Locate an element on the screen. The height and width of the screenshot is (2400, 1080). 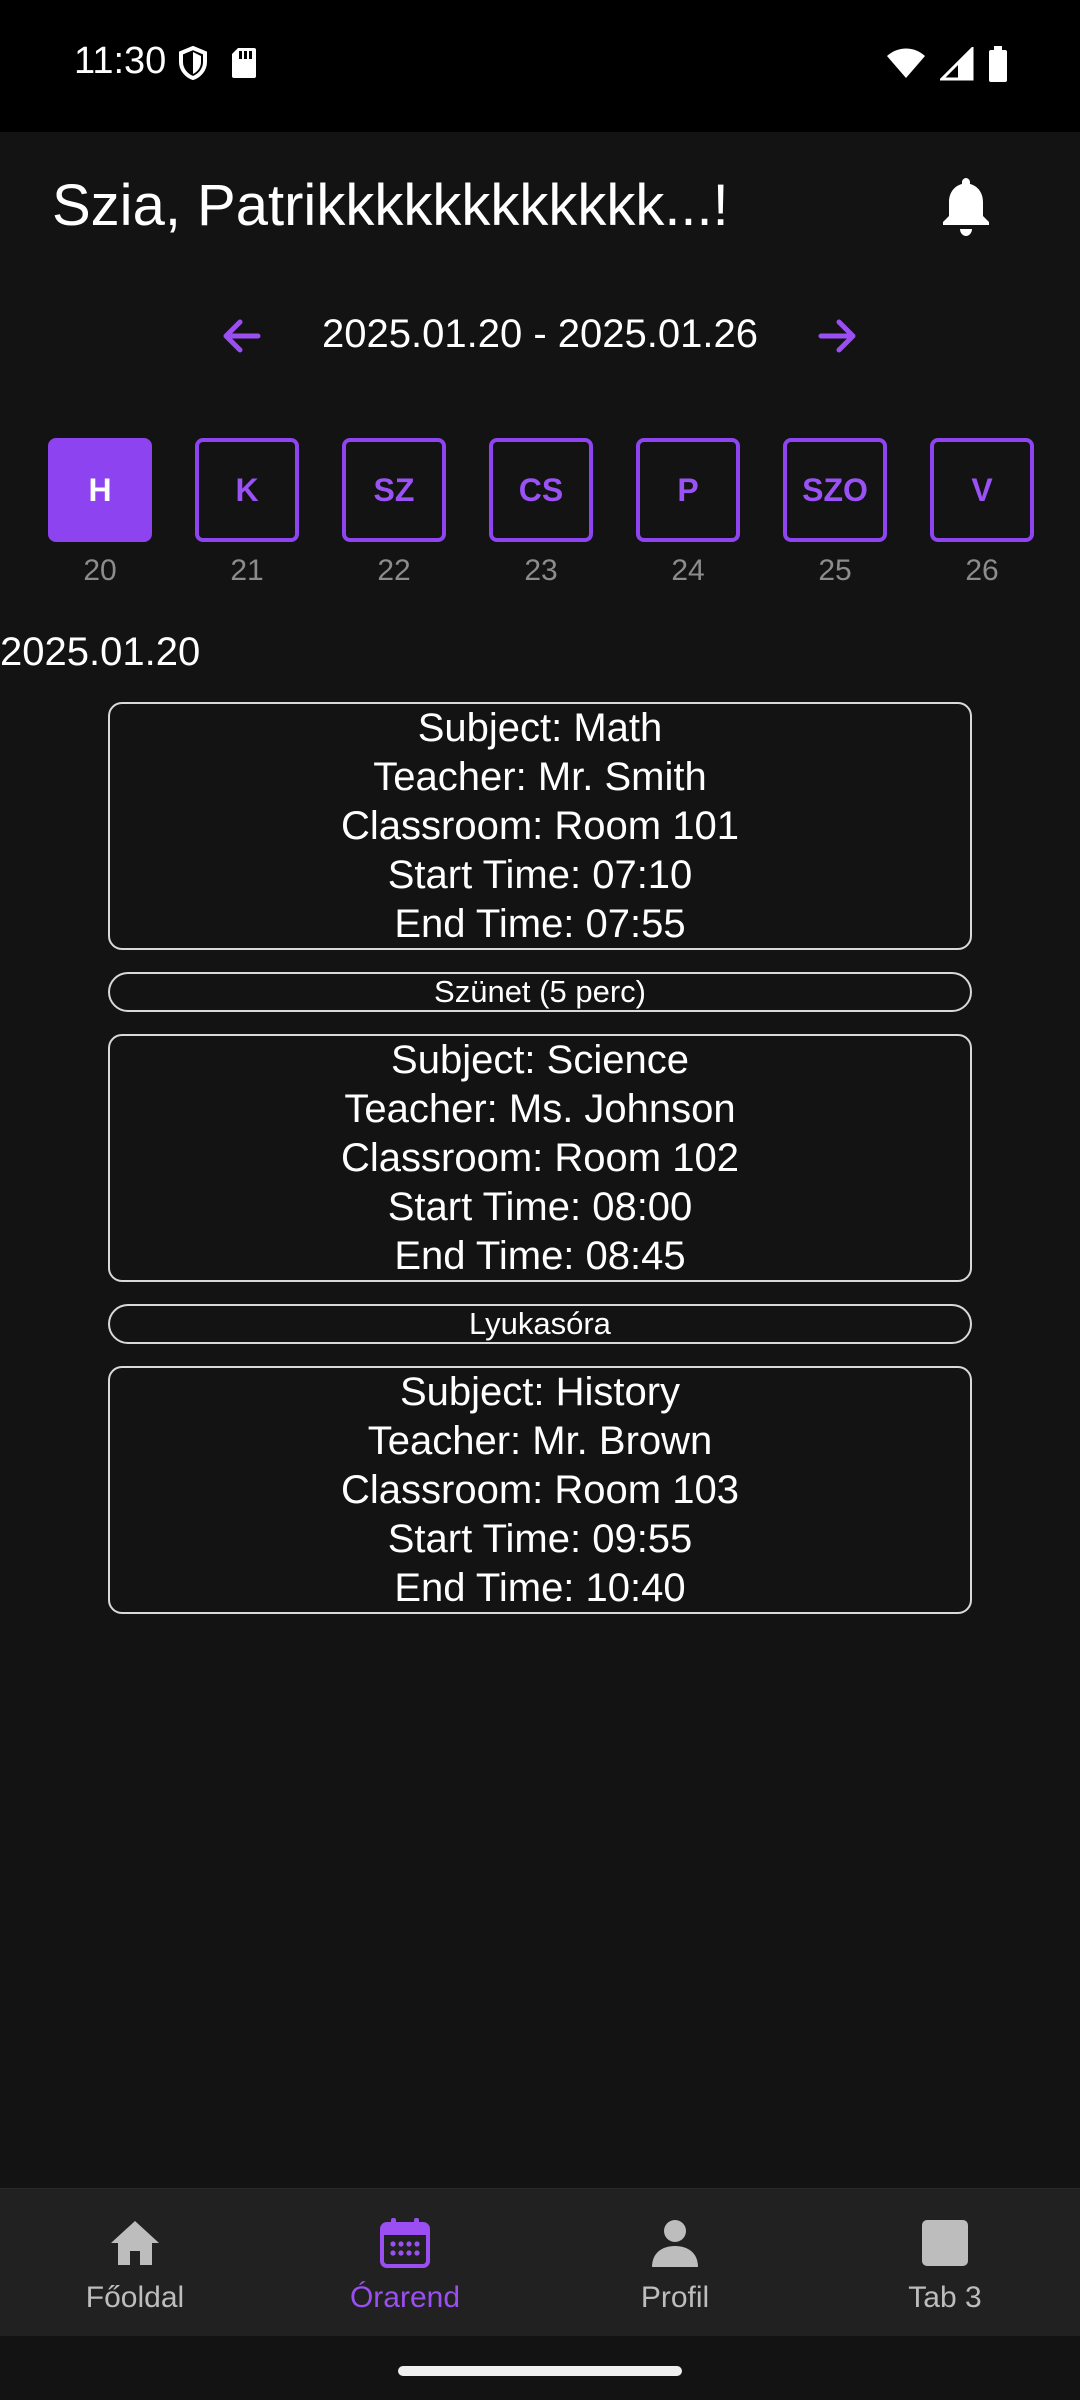
tab-home: Főoldal is located at coordinates (135, 2263).